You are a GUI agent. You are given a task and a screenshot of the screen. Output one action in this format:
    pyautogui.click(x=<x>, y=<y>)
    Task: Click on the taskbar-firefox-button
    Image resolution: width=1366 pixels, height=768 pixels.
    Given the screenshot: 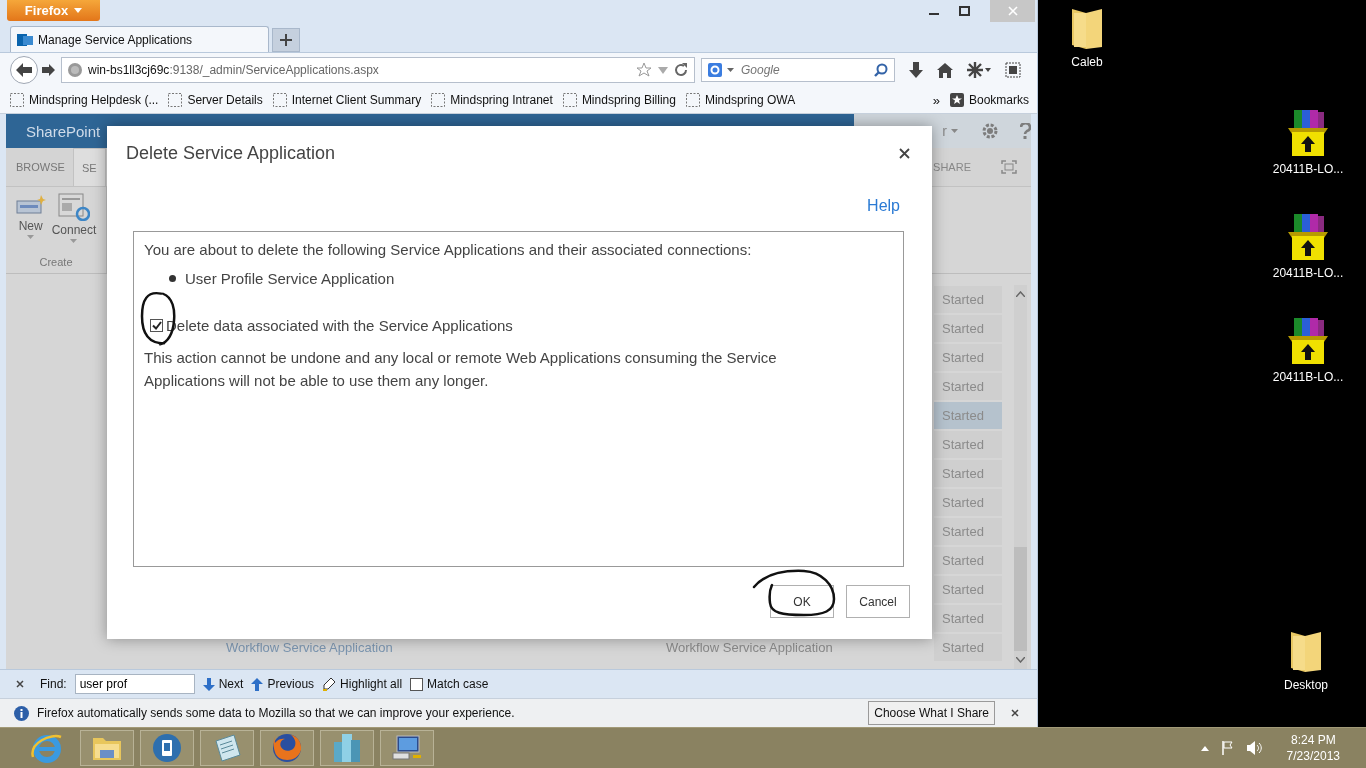 What is the action you would take?
    pyautogui.click(x=287, y=748)
    